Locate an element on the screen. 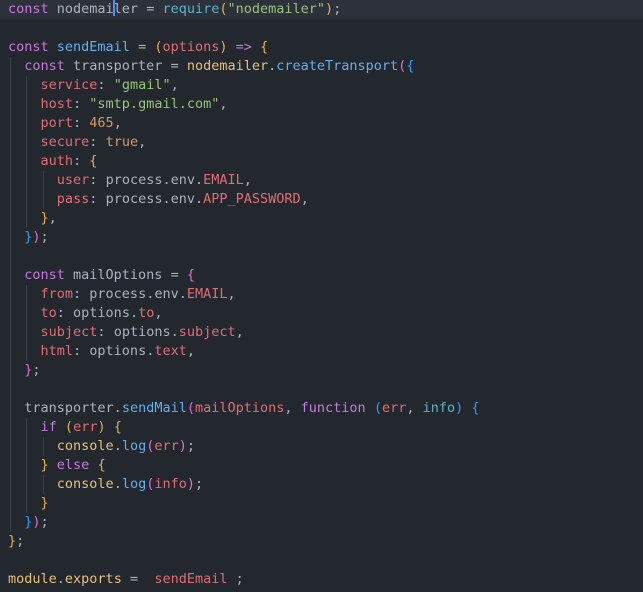 Image resolution: width=643 pixels, height=592 pixels. code-line: from: process.env.EMAIL, is located at coordinates (321, 294).